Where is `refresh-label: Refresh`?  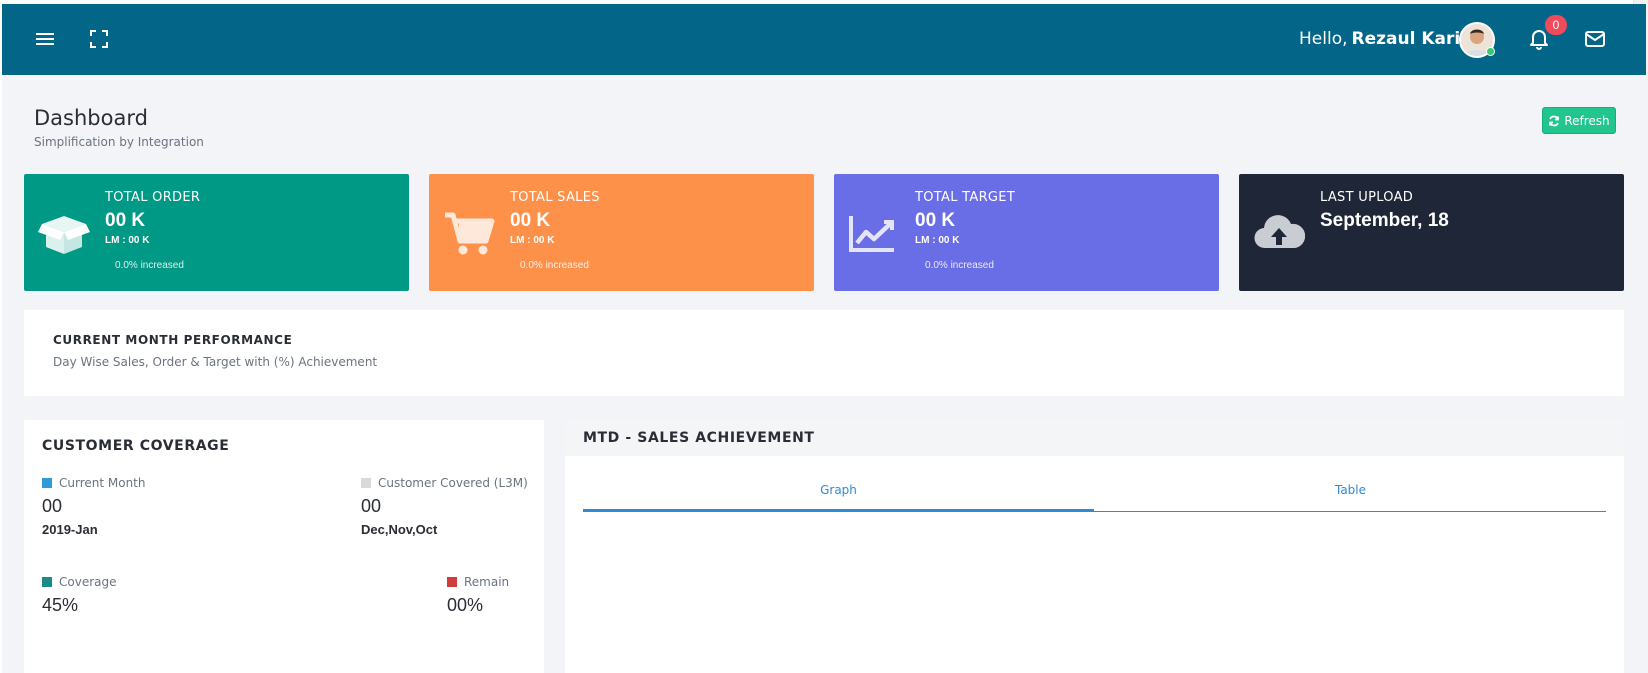 refresh-label: Refresh is located at coordinates (1587, 120).